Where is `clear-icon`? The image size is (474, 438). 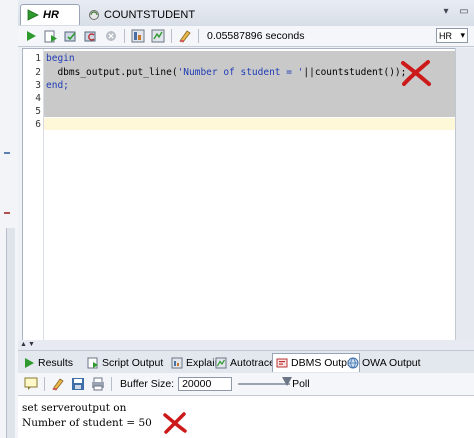
clear-icon is located at coordinates (185, 36).